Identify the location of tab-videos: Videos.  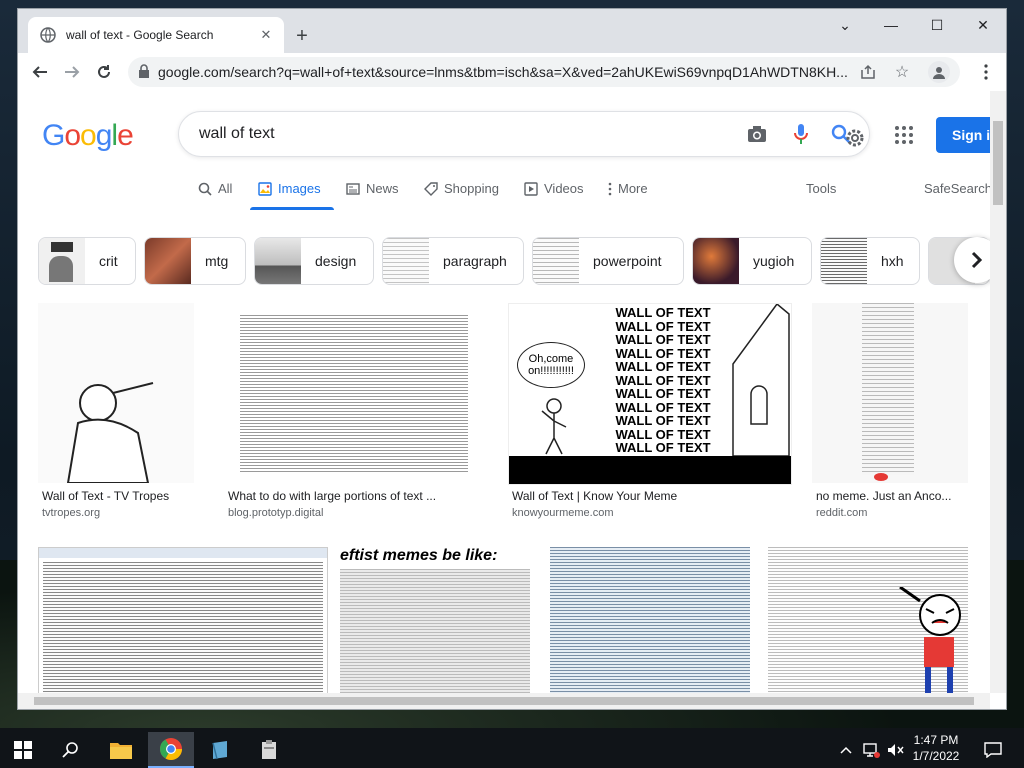
(554, 188).